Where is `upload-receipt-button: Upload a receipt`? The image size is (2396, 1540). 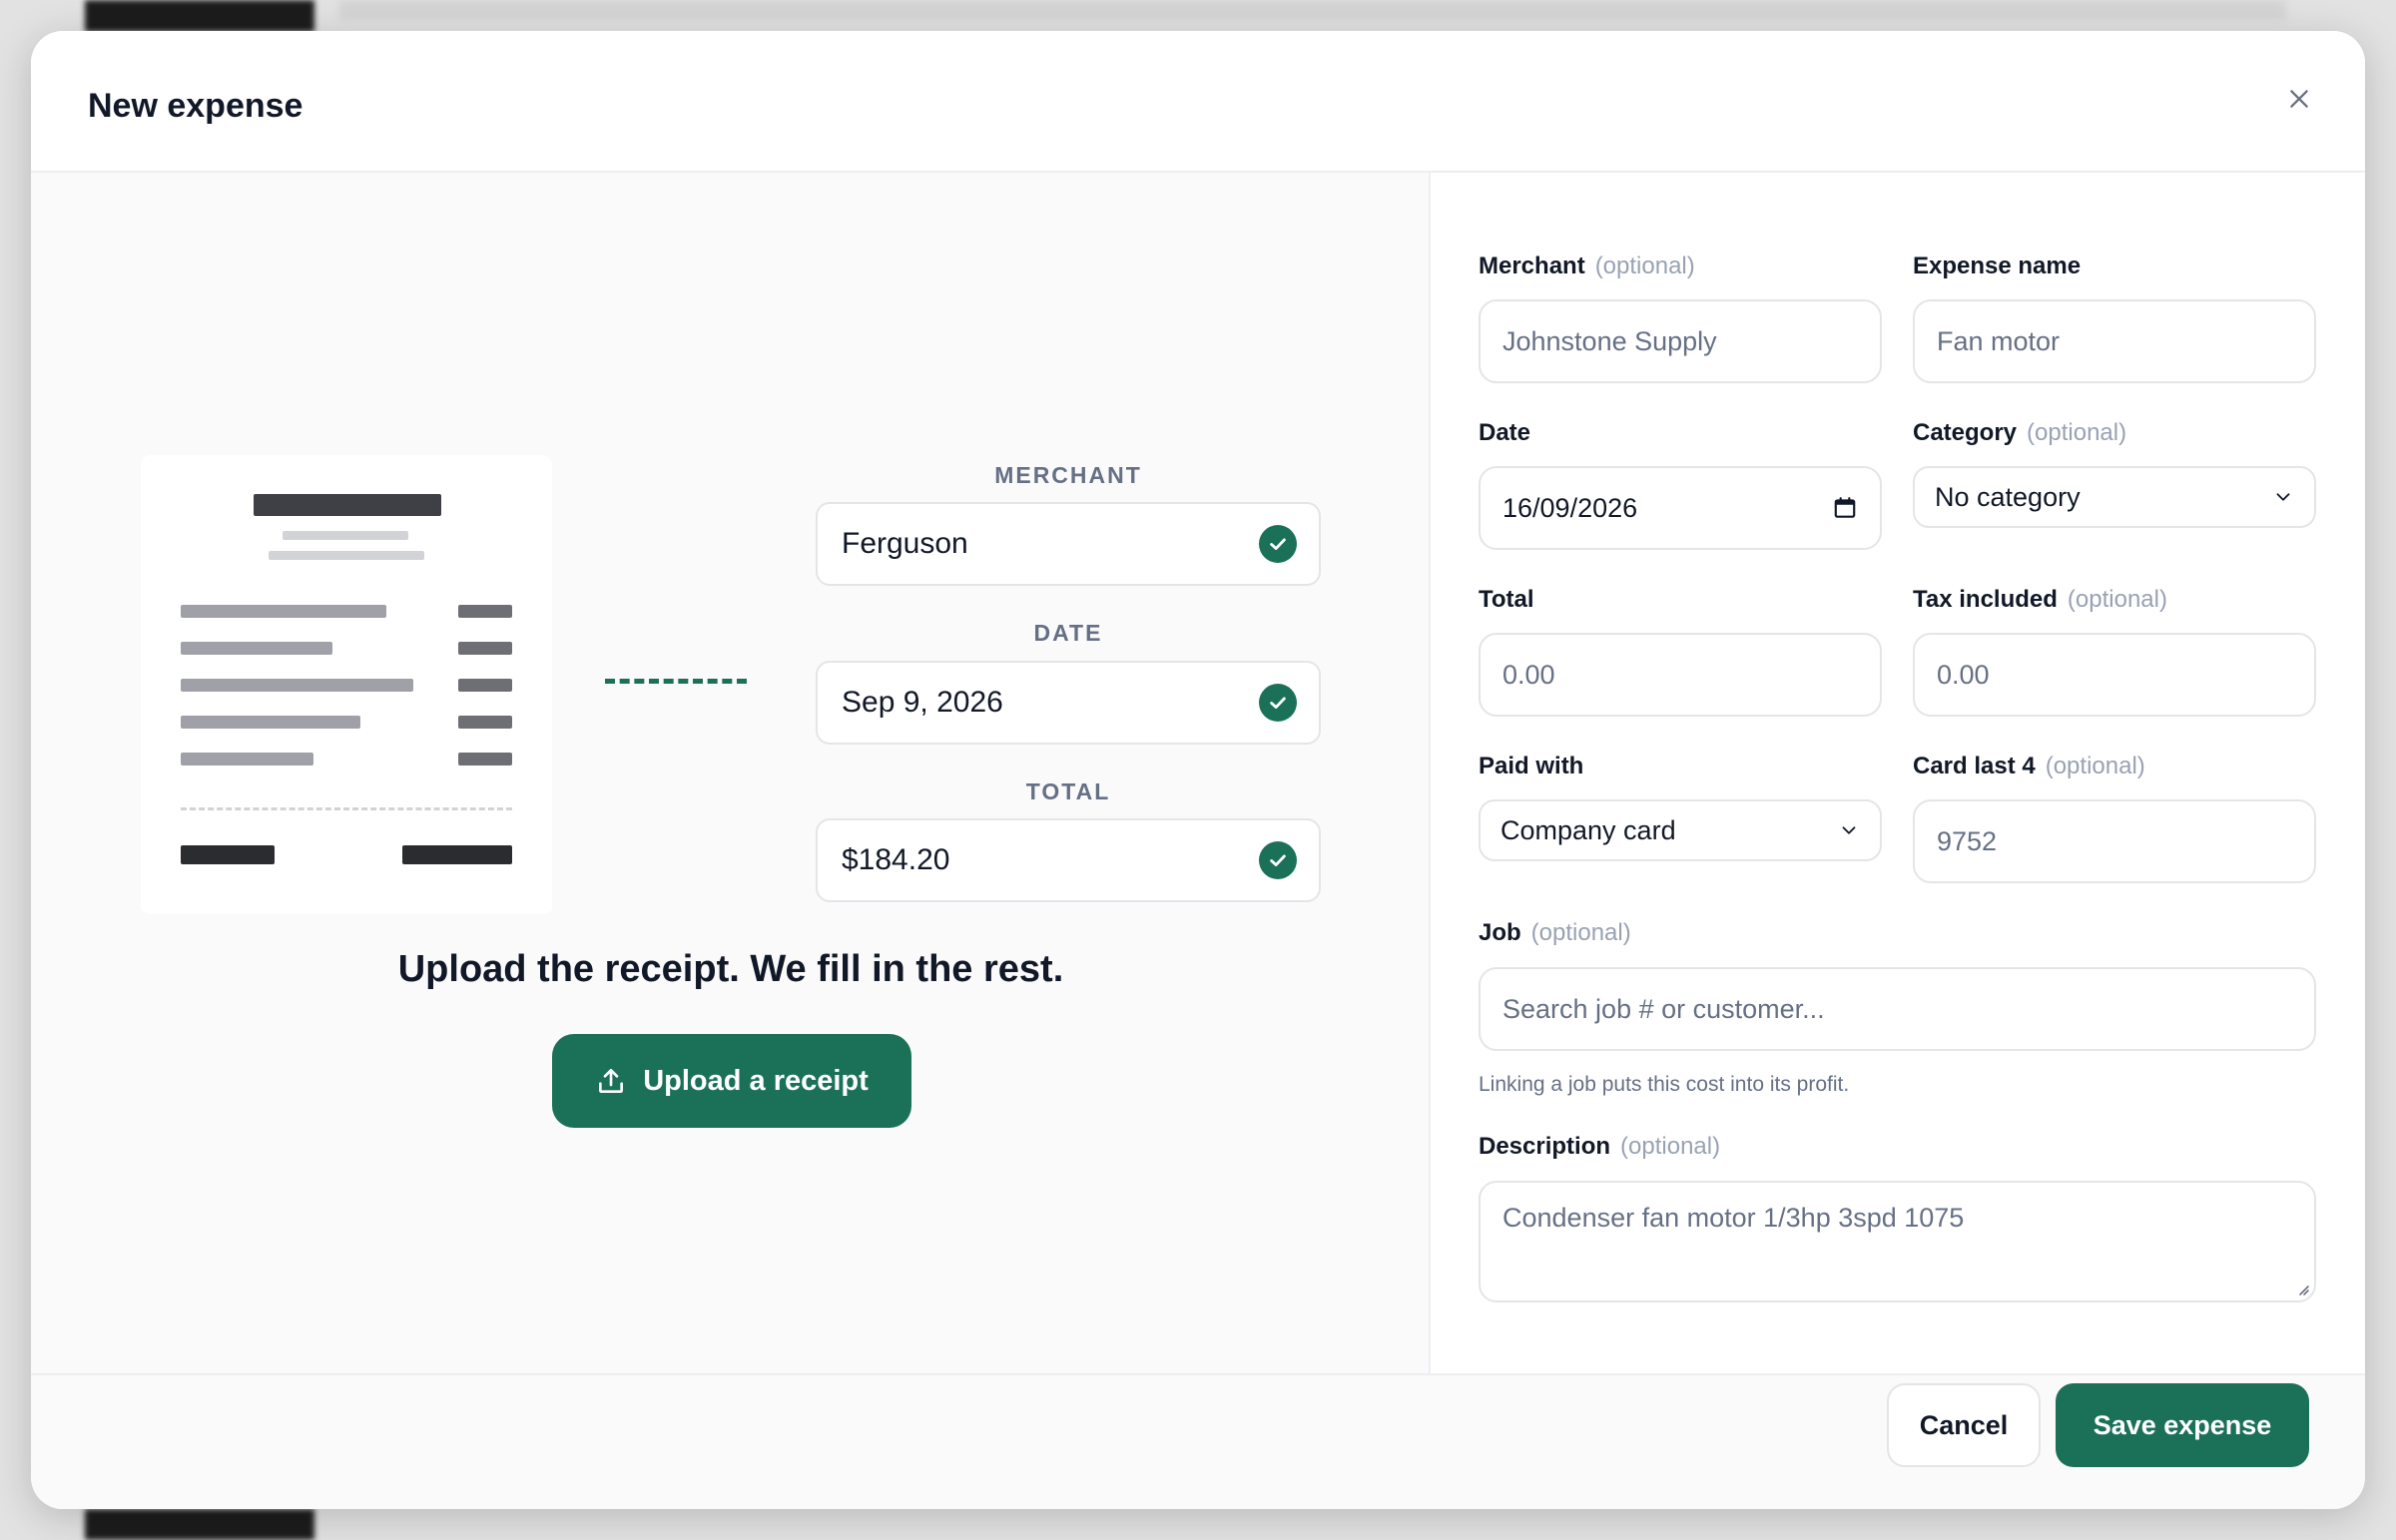
upload-receipt-button: Upload a receipt is located at coordinates (731, 1081).